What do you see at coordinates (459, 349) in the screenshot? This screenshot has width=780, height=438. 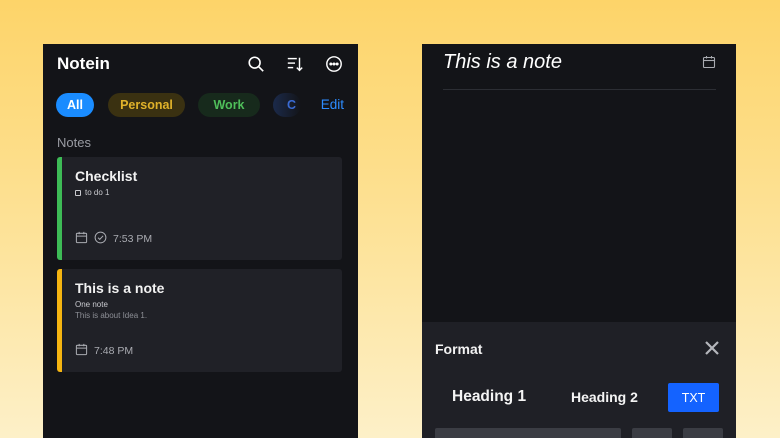 I see `format-title: Format` at bounding box center [459, 349].